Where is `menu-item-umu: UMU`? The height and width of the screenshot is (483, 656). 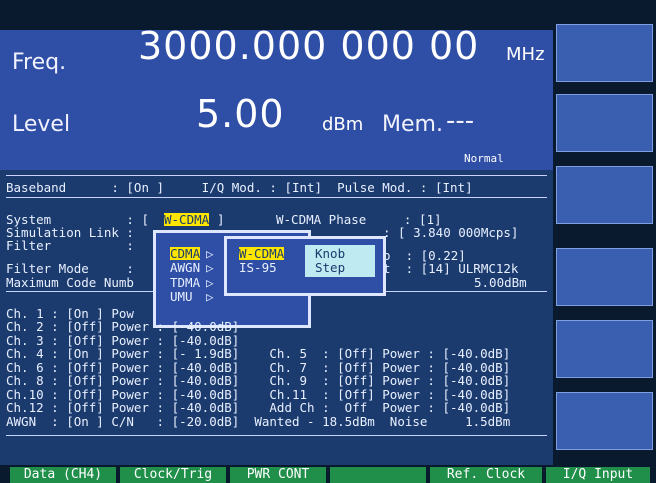 menu-item-umu: UMU is located at coordinates (181, 296).